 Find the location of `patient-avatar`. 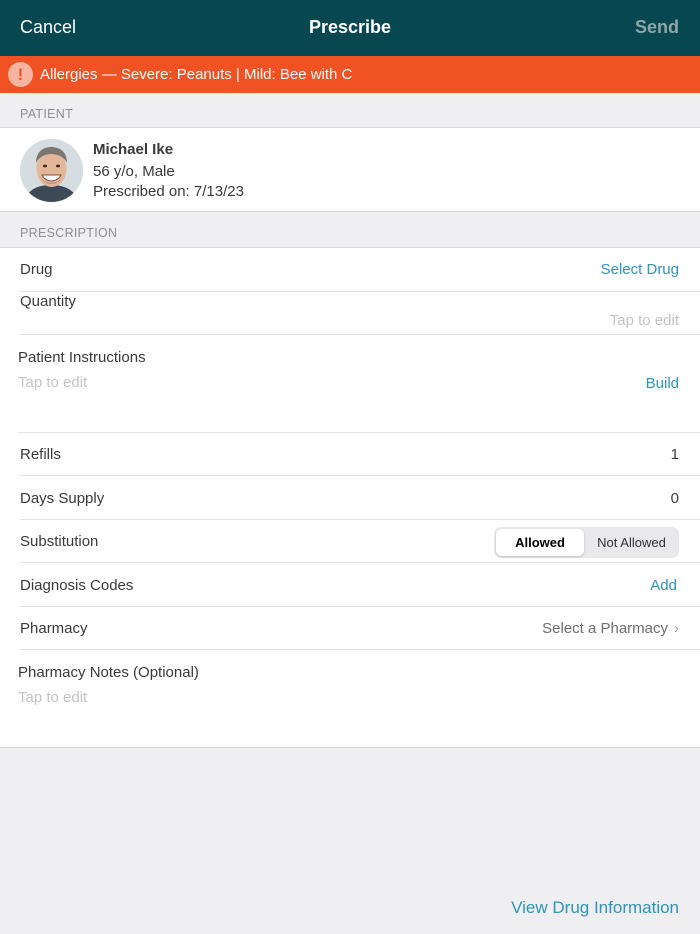

patient-avatar is located at coordinates (51, 170).